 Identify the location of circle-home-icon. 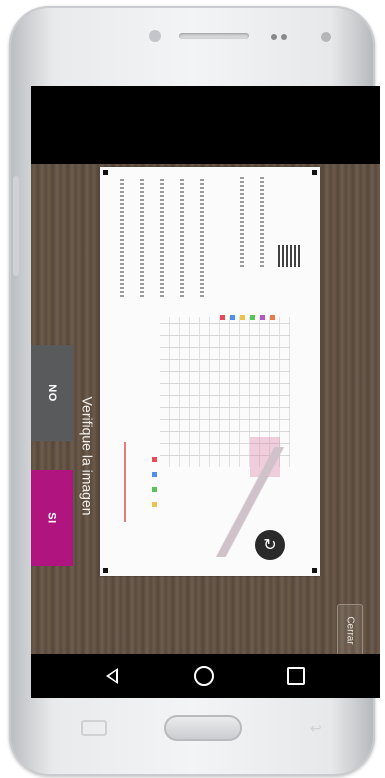
(204, 676).